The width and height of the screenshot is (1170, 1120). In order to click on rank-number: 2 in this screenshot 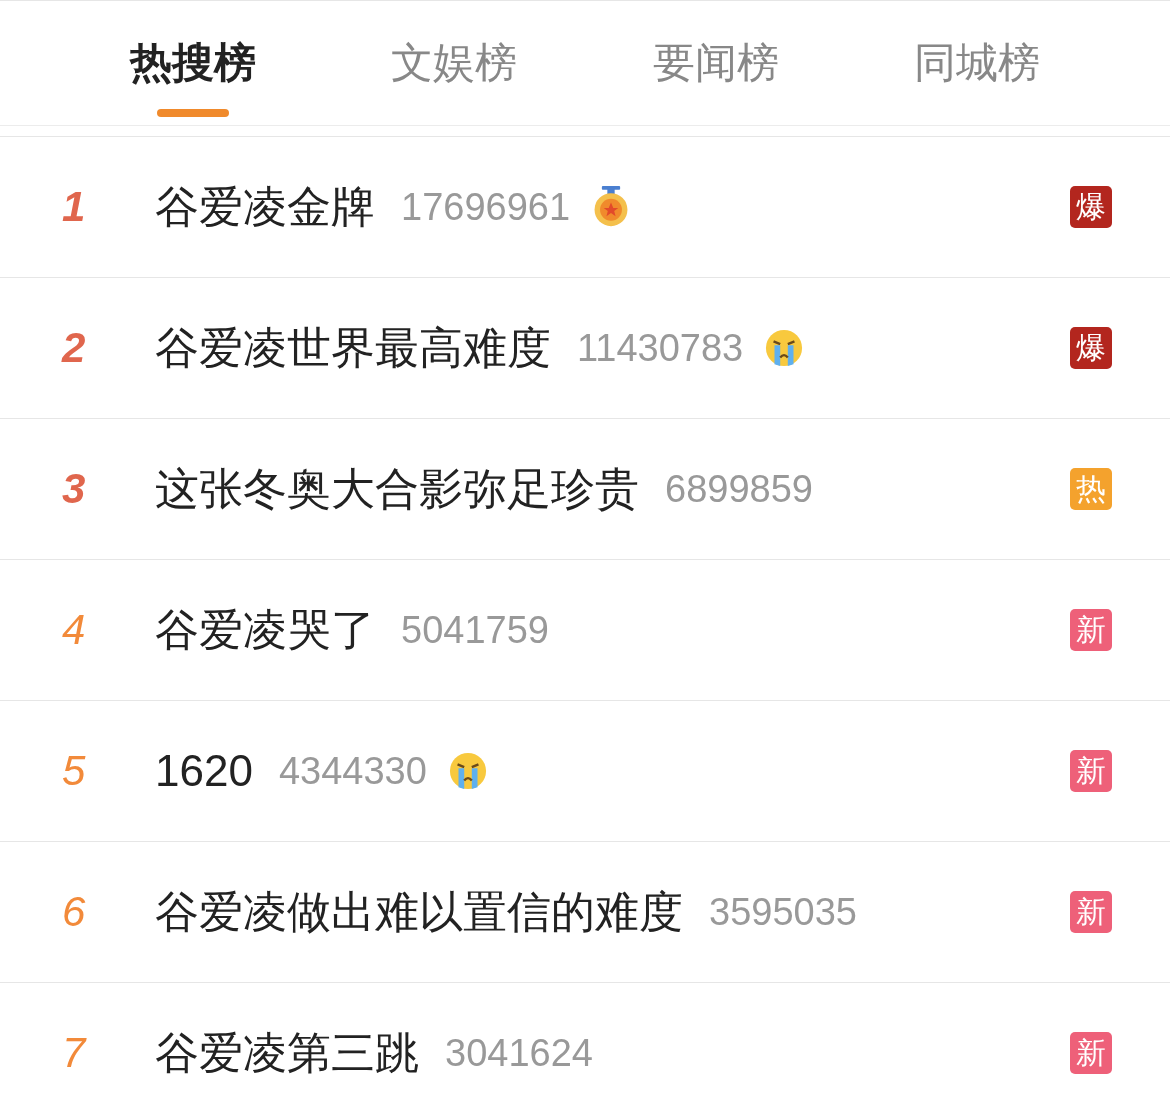, I will do `click(73, 348)`.